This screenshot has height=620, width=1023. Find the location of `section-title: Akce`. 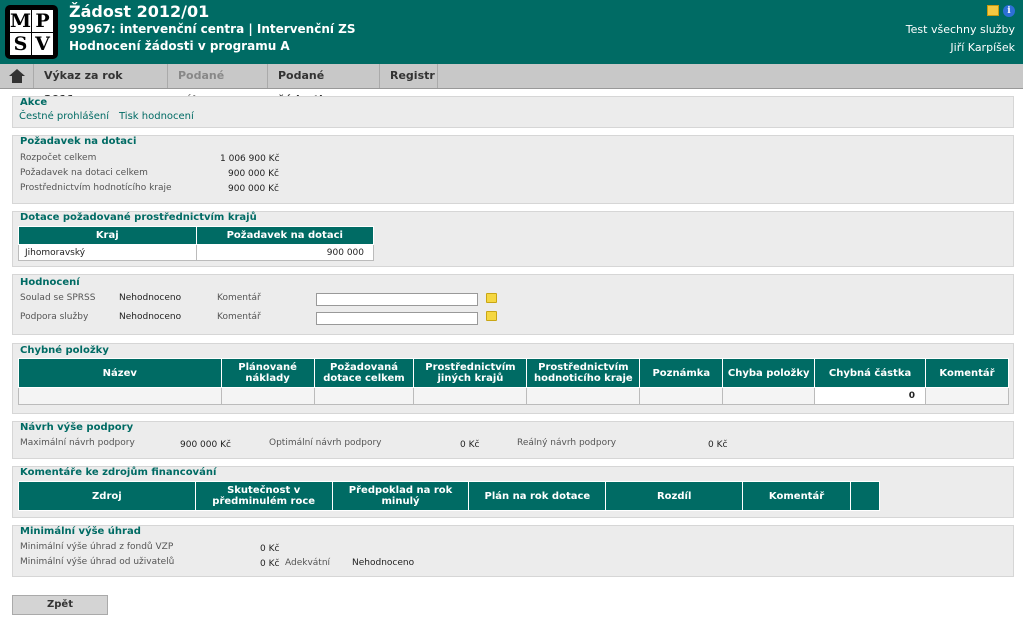

section-title: Akce is located at coordinates (34, 102).